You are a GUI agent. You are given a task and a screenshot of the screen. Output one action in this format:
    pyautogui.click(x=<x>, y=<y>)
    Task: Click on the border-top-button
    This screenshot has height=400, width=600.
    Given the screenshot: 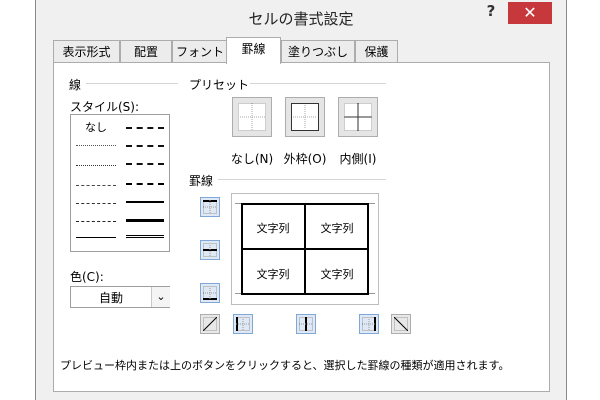 What is the action you would take?
    pyautogui.click(x=210, y=207)
    